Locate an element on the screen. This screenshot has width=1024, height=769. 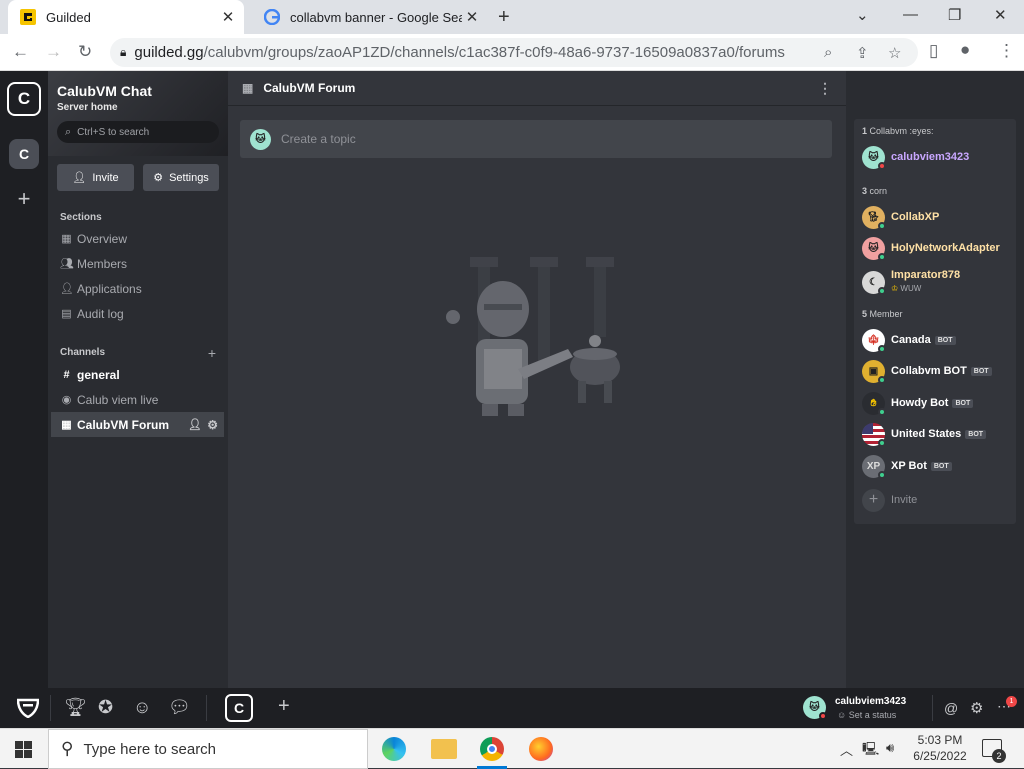
sidebar-item-overview: ▦ Overview is located at coordinates (138, 238).